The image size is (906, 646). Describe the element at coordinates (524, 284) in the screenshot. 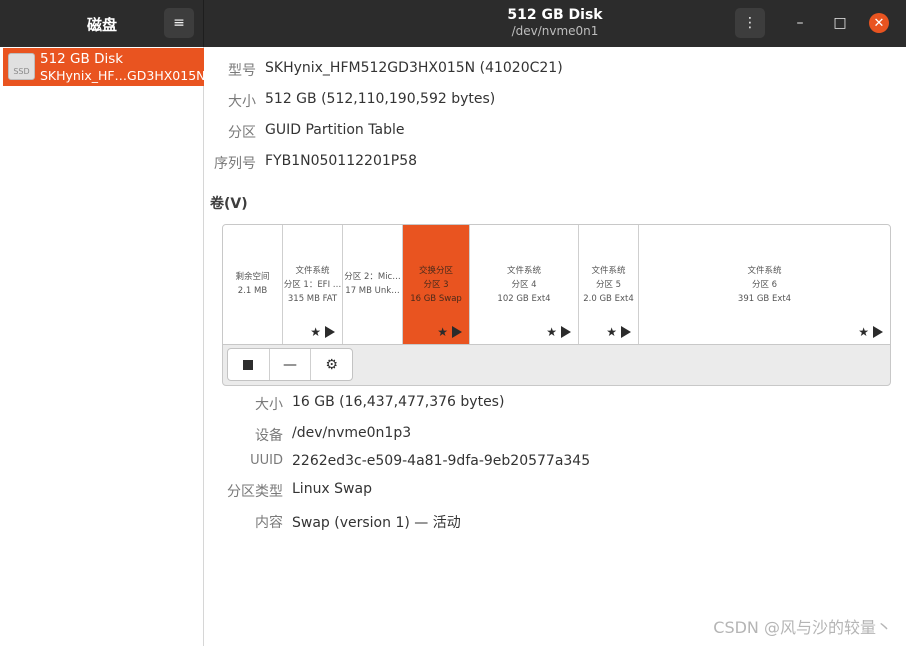

I see `partition-4: 文件系统 分区 4 102 GB Ext4 ★` at that location.